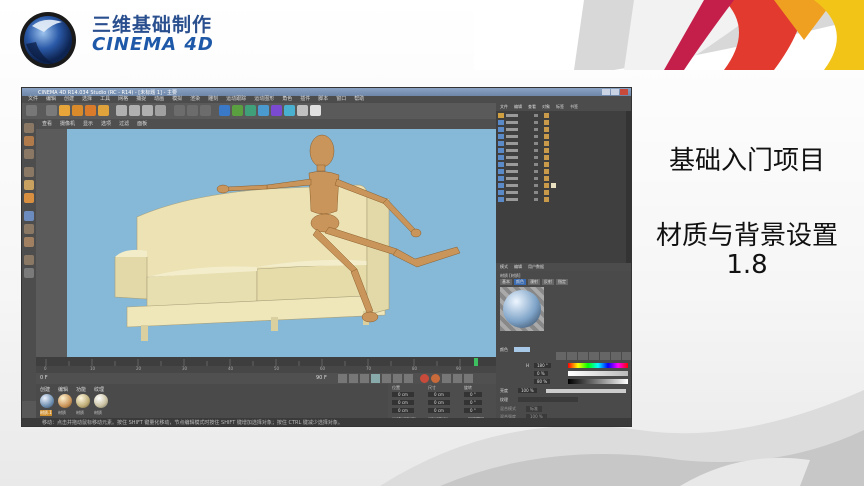 Image resolution: width=864 pixels, height=486 pixels. I want to click on select-icon, so click(51, 110).